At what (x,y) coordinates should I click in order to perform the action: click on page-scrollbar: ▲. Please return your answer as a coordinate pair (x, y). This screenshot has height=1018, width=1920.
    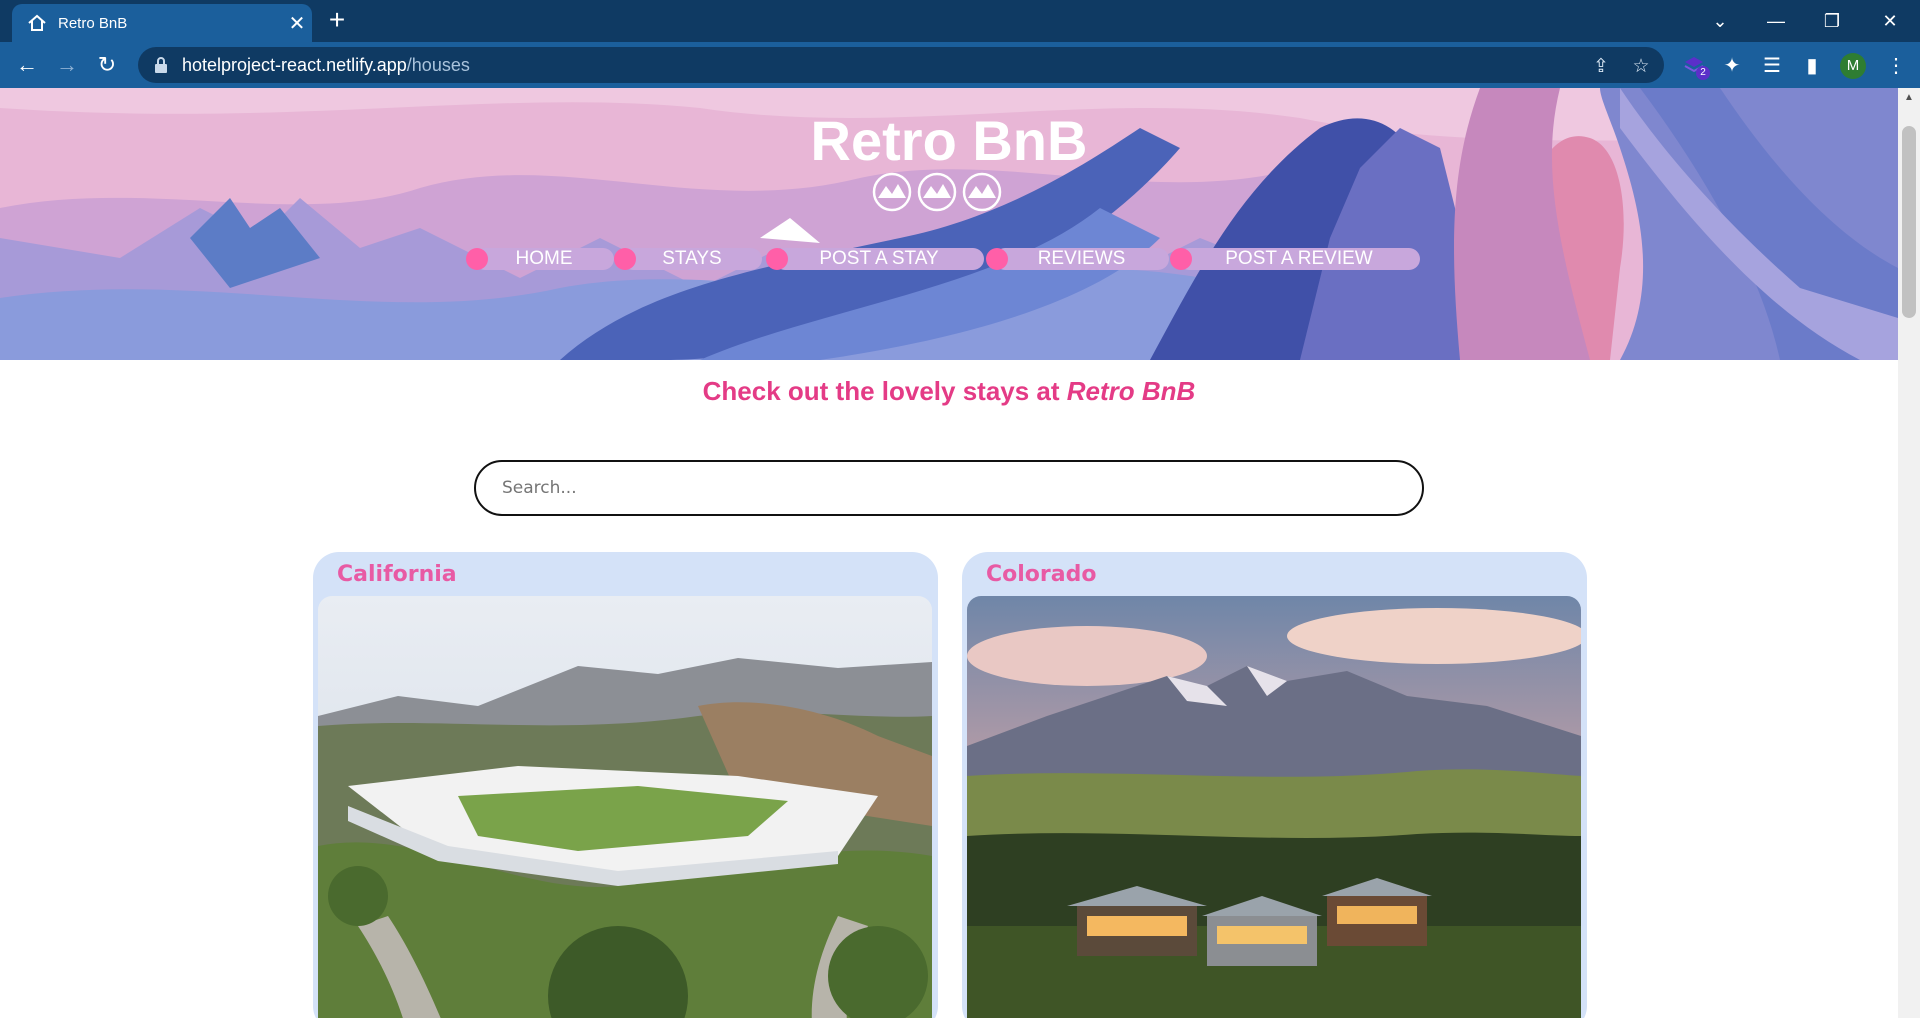
    Looking at the image, I should click on (1909, 553).